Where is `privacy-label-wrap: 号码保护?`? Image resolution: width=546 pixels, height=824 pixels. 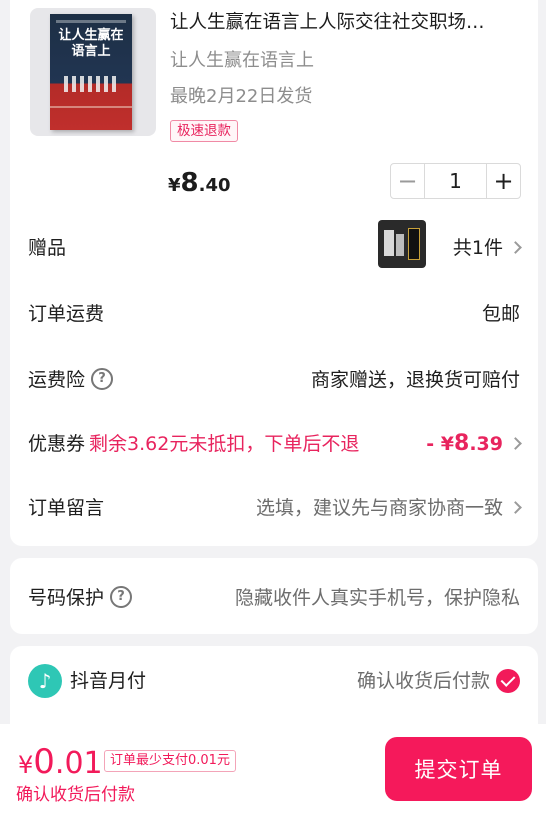 privacy-label-wrap: 号码保护? is located at coordinates (80, 598).